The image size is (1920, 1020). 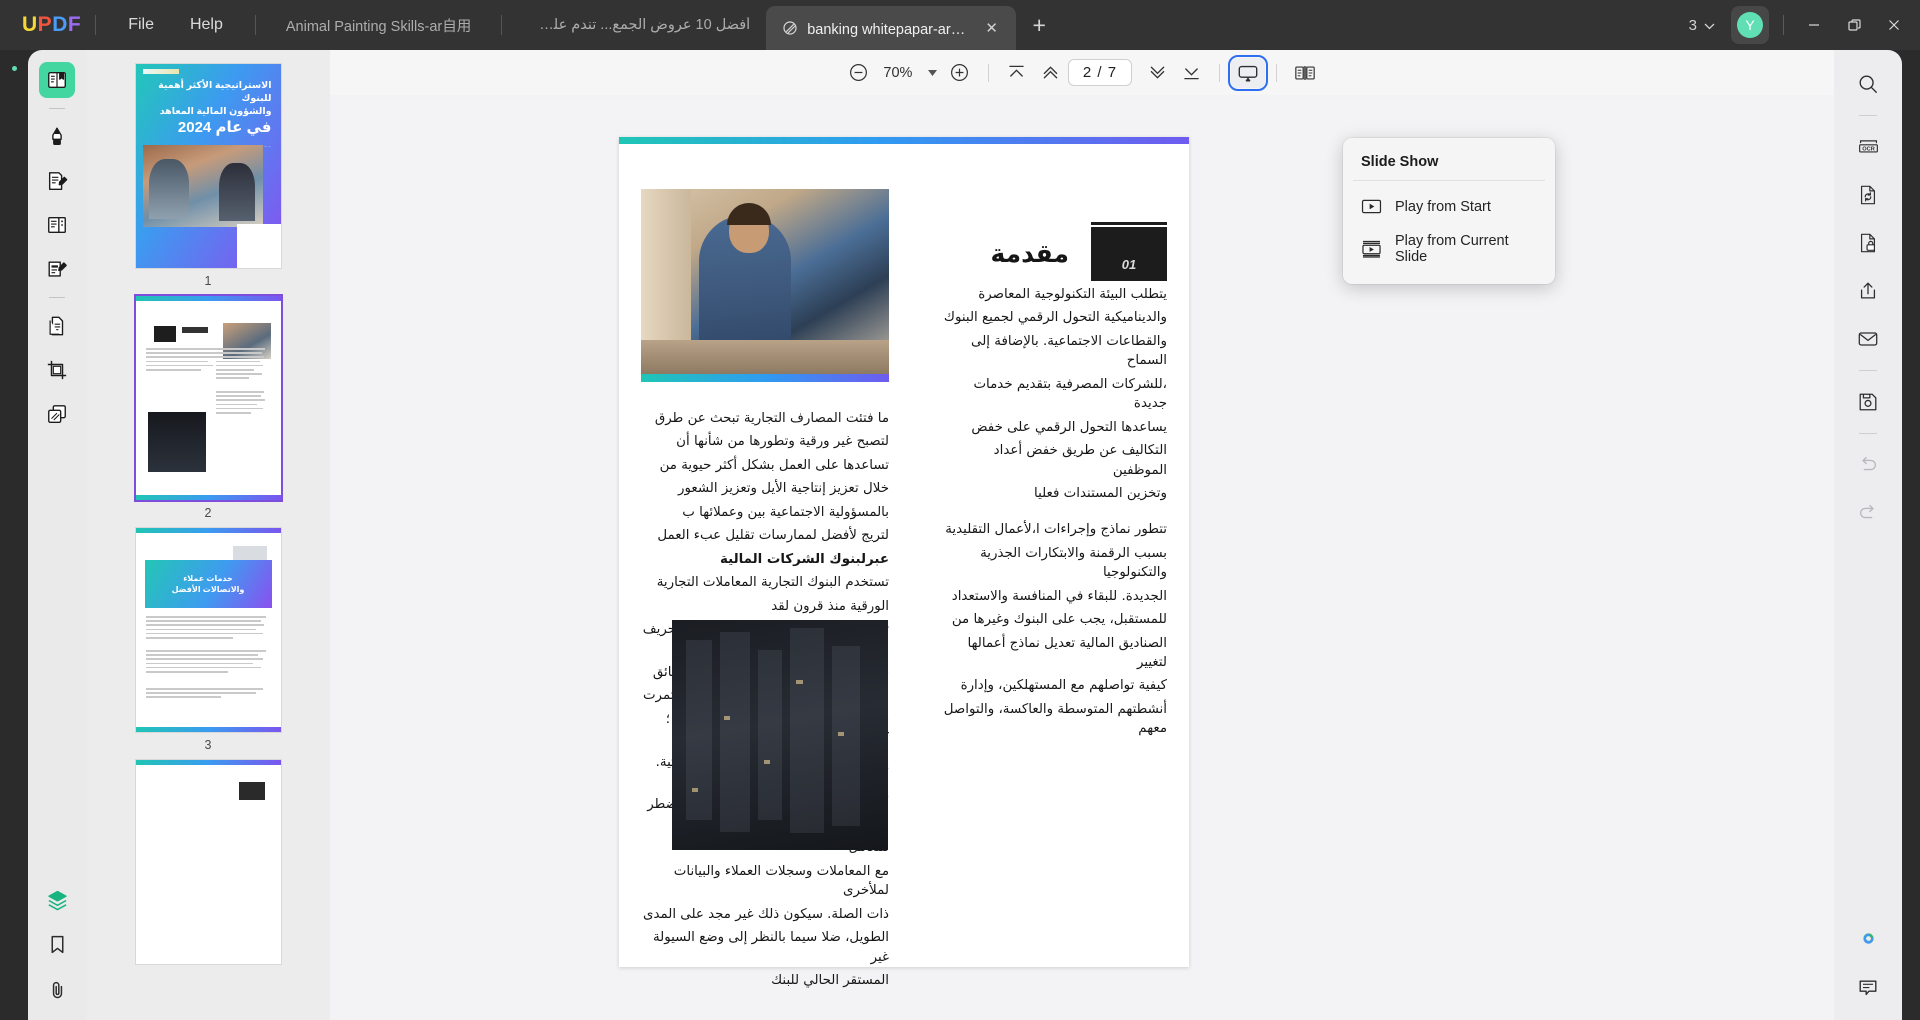 What do you see at coordinates (1059, 620) in the screenshot?
I see `paragraph-line: للمستقبل، يجب على البنوك وغيرها من` at bounding box center [1059, 620].